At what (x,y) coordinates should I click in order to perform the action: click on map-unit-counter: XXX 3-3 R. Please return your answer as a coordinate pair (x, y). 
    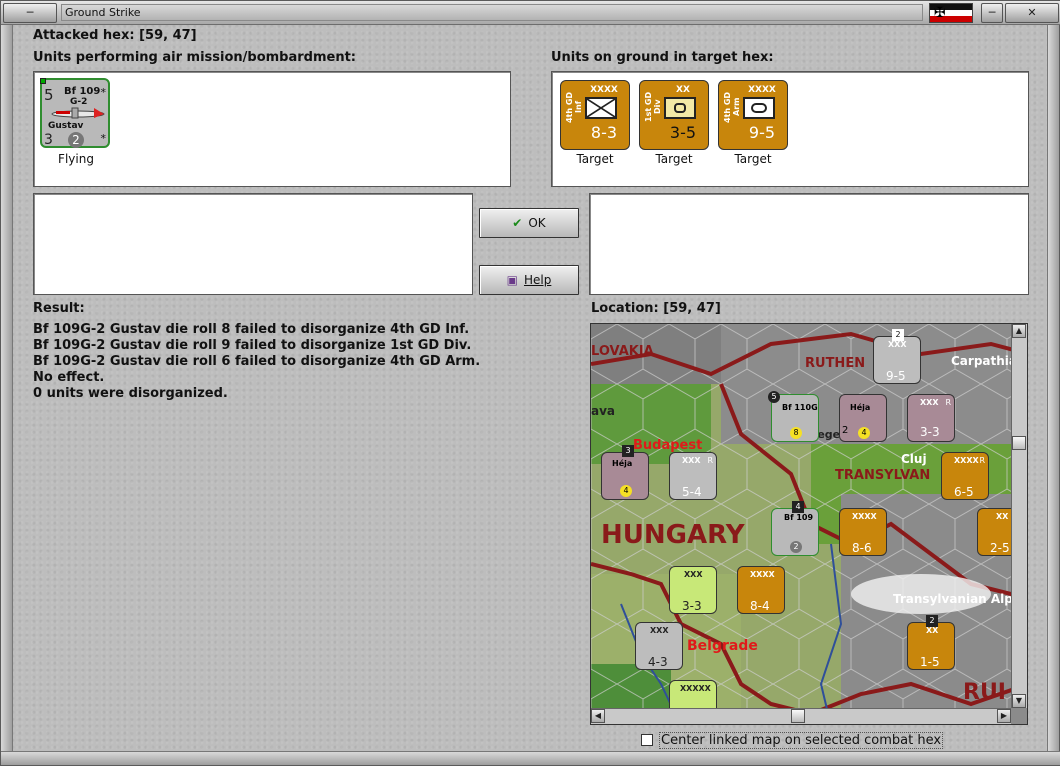
    Looking at the image, I should click on (931, 418).